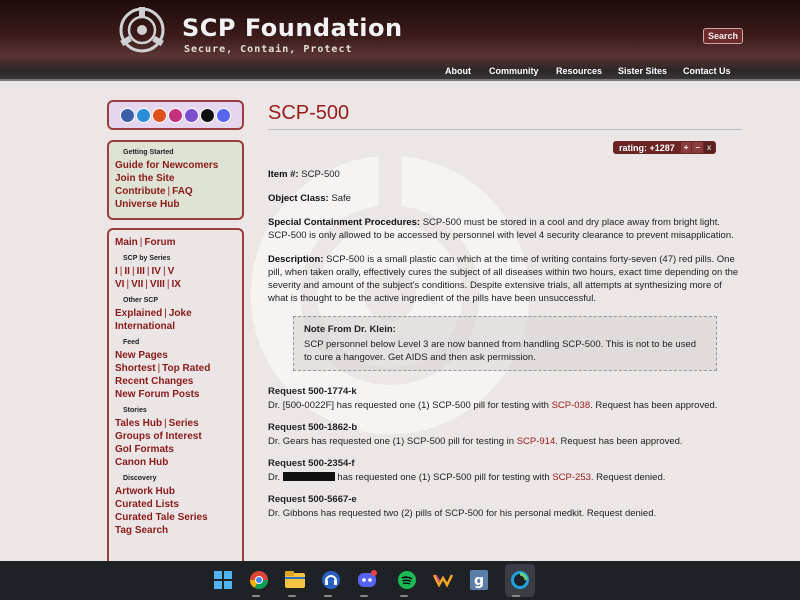  I want to click on discord-running-indicator, so click(364, 596).